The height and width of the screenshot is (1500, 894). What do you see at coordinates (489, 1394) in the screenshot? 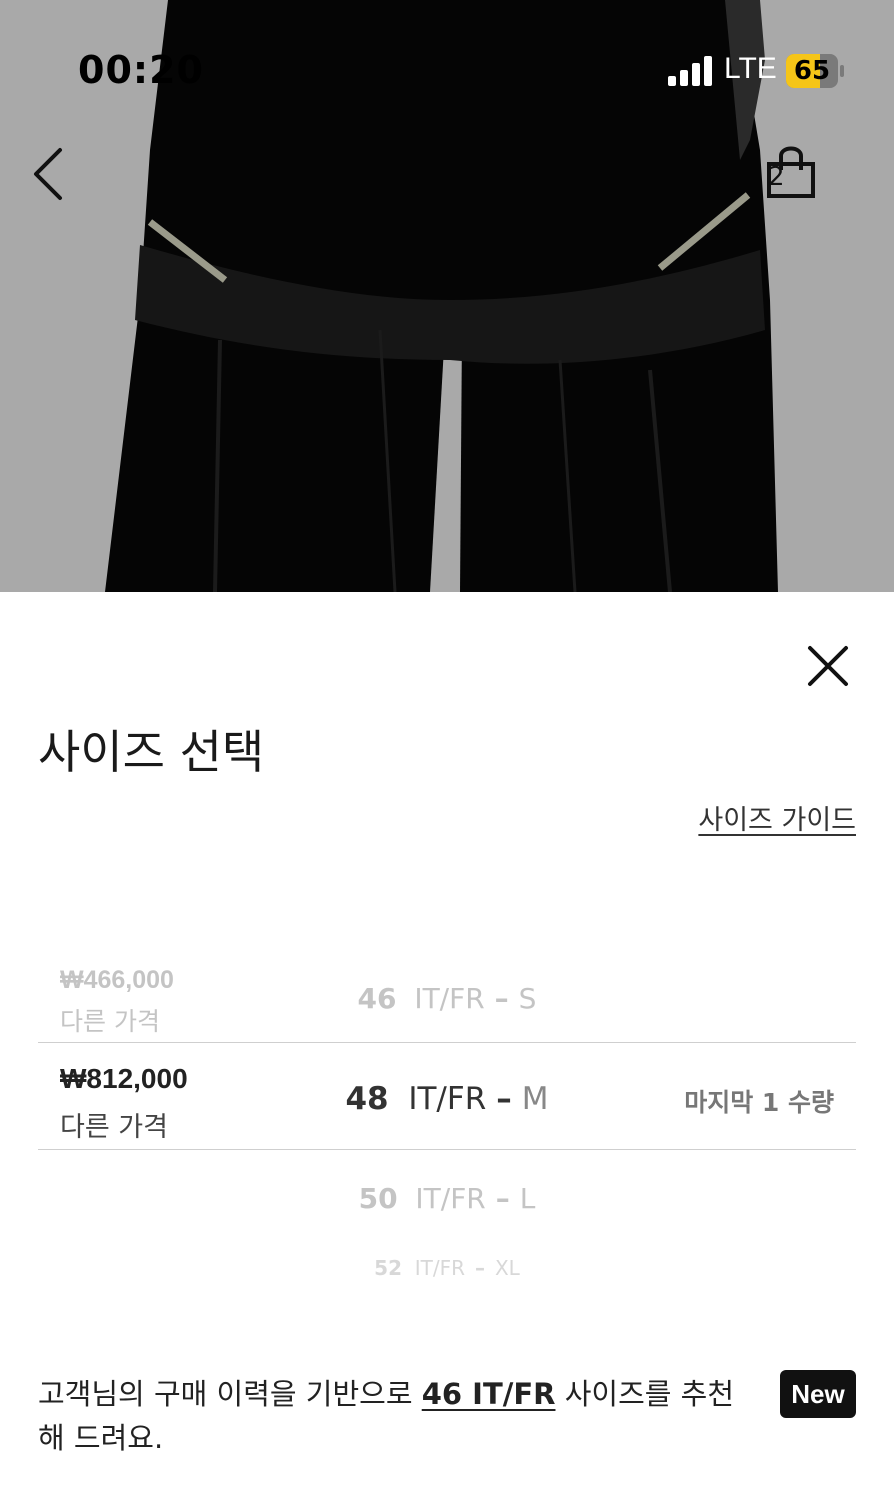
I see `recommended-size-link: 46 IT/FR` at bounding box center [489, 1394].